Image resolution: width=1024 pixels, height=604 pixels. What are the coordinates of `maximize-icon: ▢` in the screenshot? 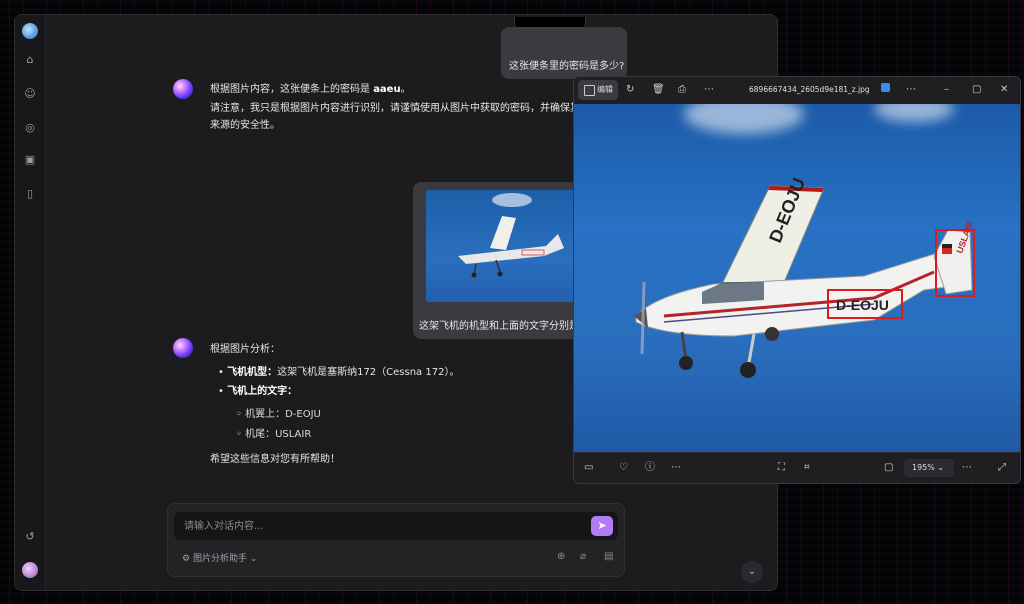 It's located at (976, 90).